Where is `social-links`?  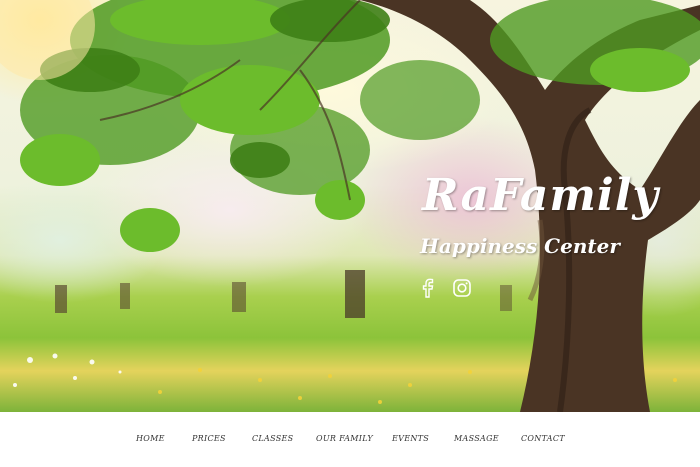 social-links is located at coordinates (445, 288).